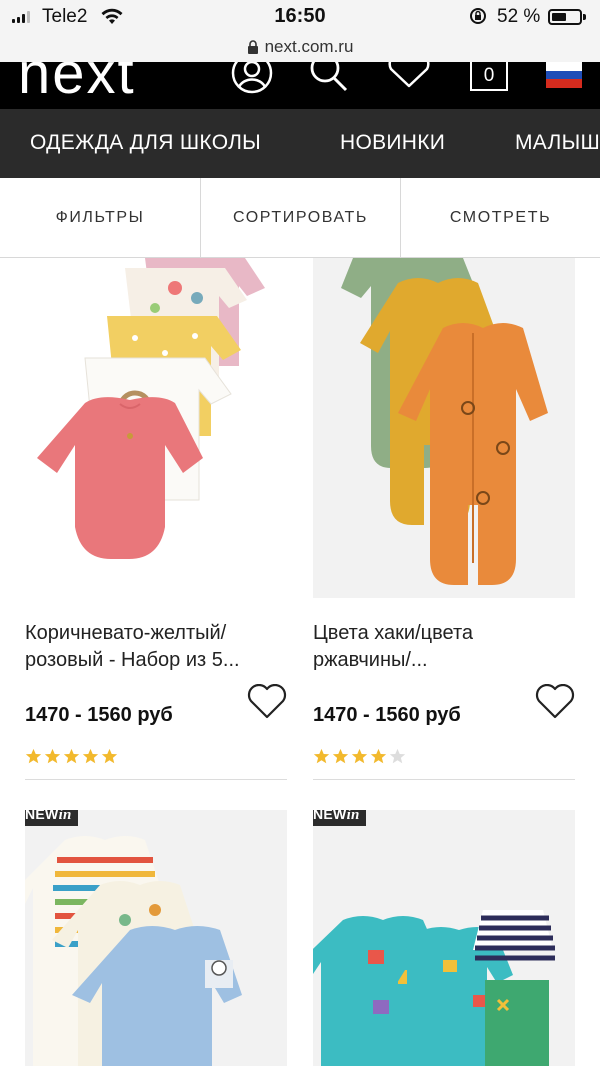  What do you see at coordinates (567, 17) in the screenshot?
I see `battery-icon` at bounding box center [567, 17].